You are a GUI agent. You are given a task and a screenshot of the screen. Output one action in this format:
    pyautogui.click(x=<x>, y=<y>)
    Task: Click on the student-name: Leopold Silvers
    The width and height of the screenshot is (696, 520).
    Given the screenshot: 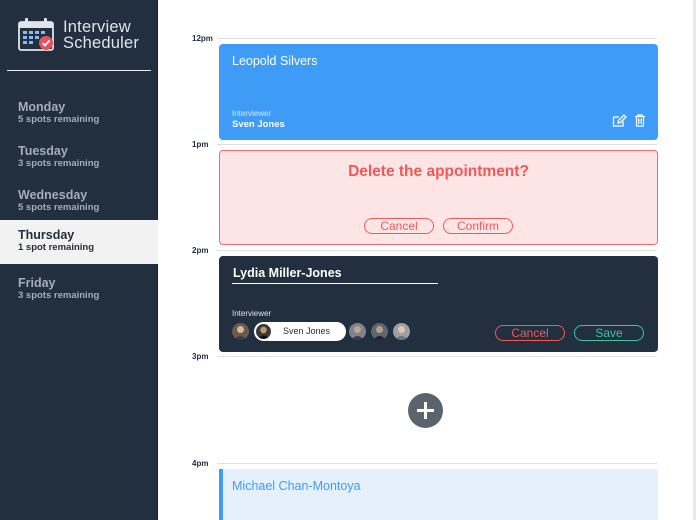 What is the action you would take?
    pyautogui.click(x=275, y=61)
    